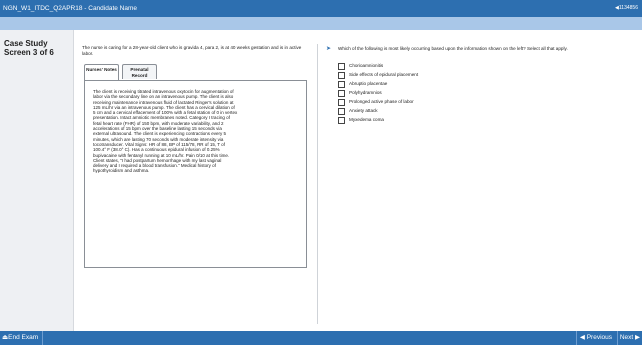 The height and width of the screenshot is (345, 642). Describe the element at coordinates (23, 338) in the screenshot. I see `end-exam-button: ⏏End Exam` at that location.